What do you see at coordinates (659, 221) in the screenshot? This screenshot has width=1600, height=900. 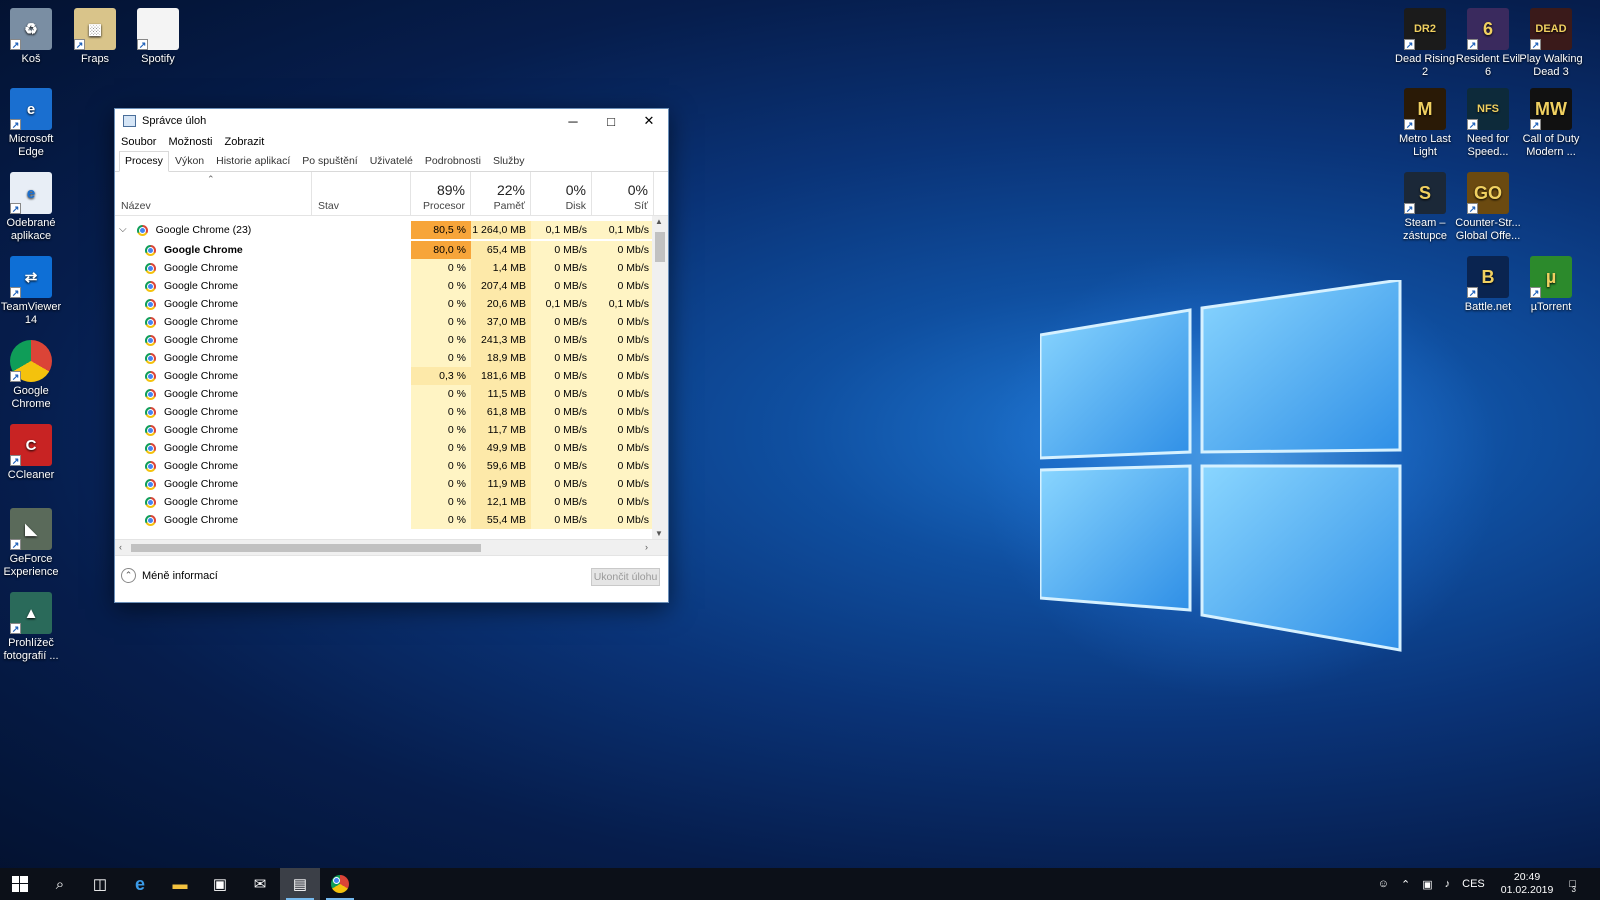 I see `scroll-up-icon: ▲` at bounding box center [659, 221].